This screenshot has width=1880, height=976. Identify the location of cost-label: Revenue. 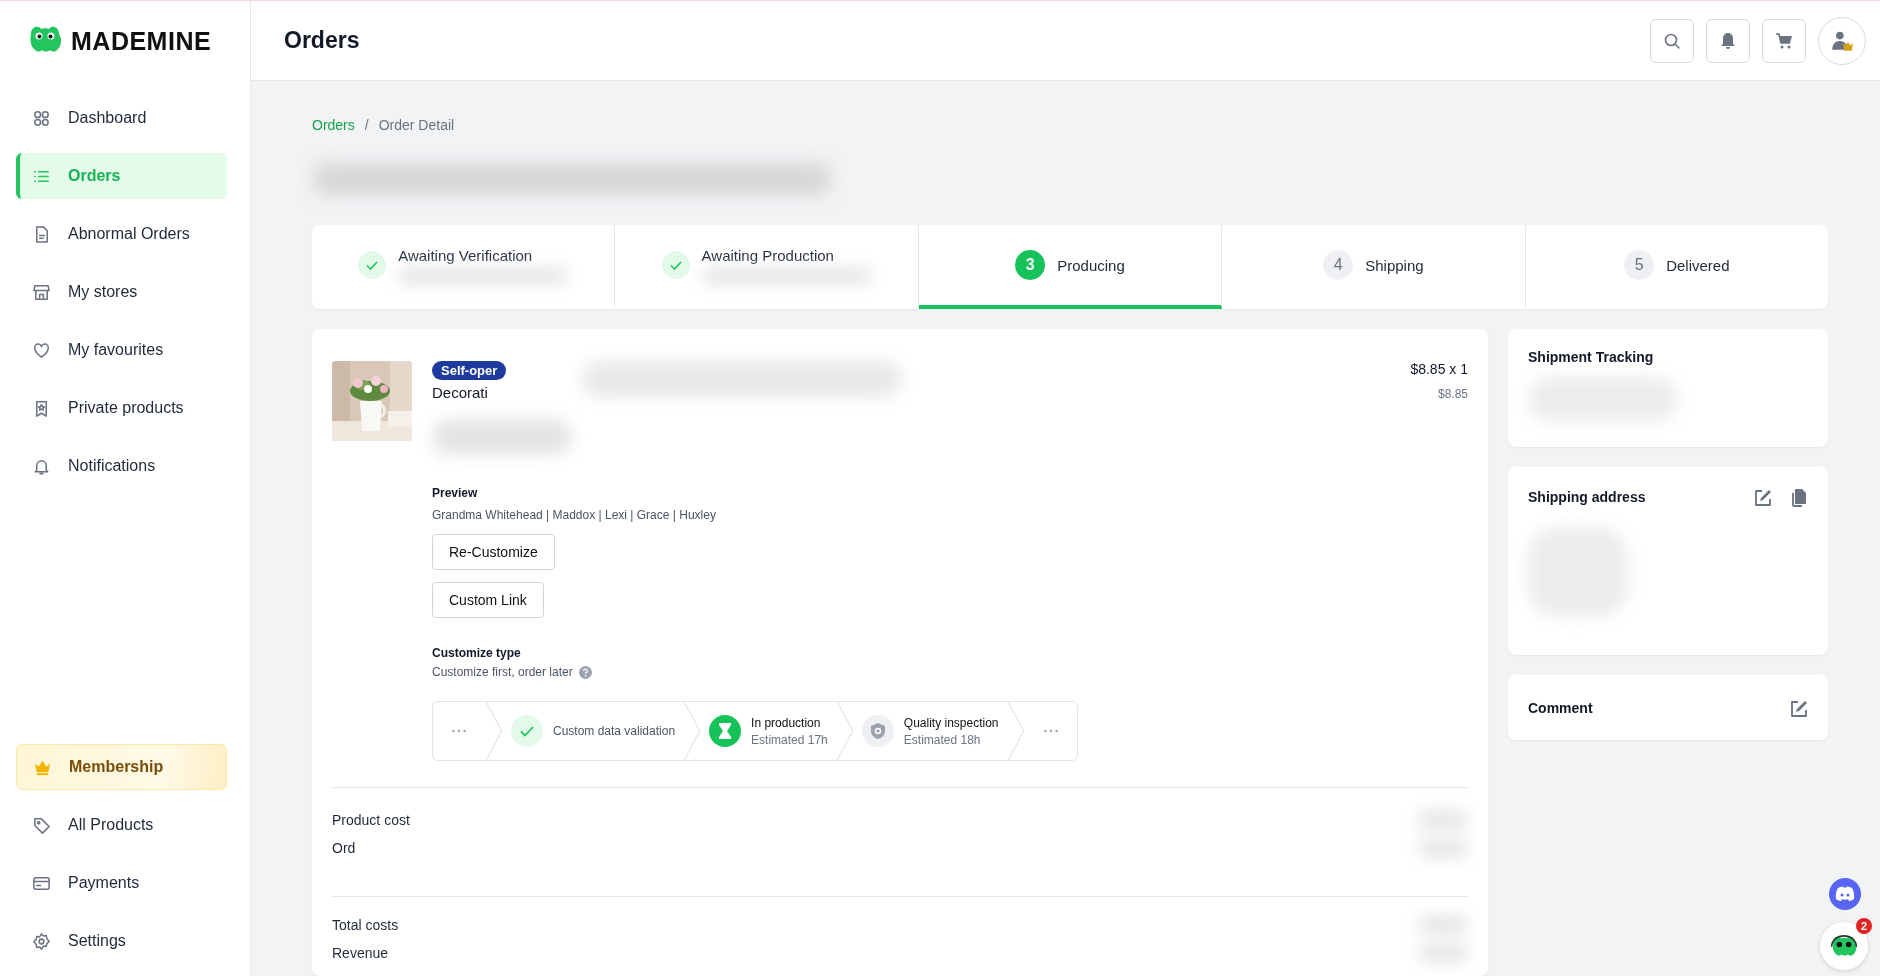
(360, 953).